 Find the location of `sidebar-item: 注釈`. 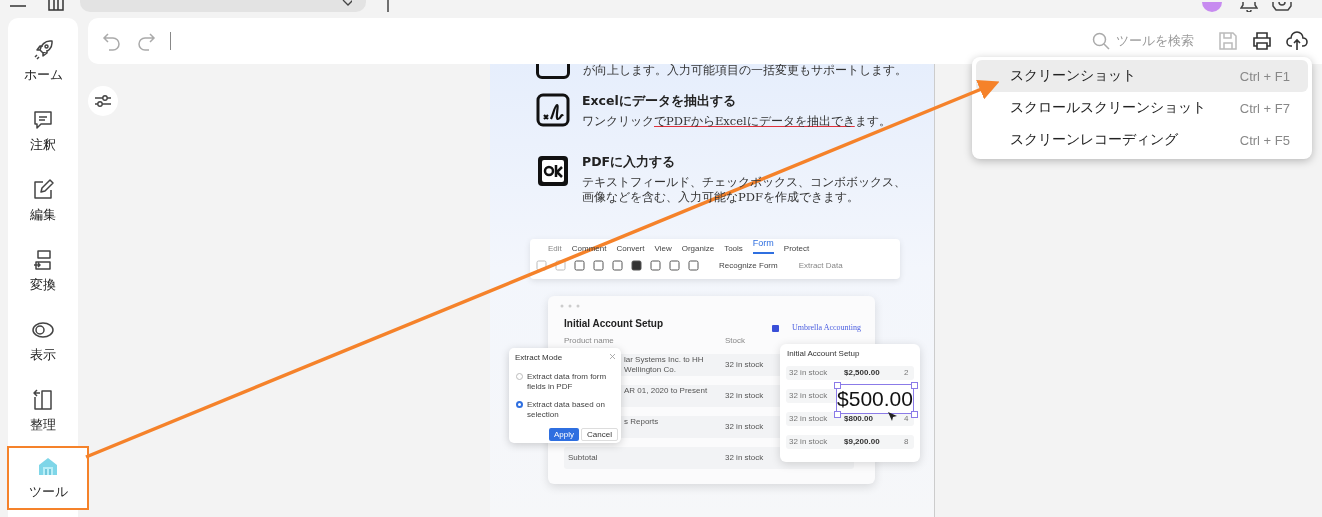

sidebar-item: 注釈 is located at coordinates (43, 131).